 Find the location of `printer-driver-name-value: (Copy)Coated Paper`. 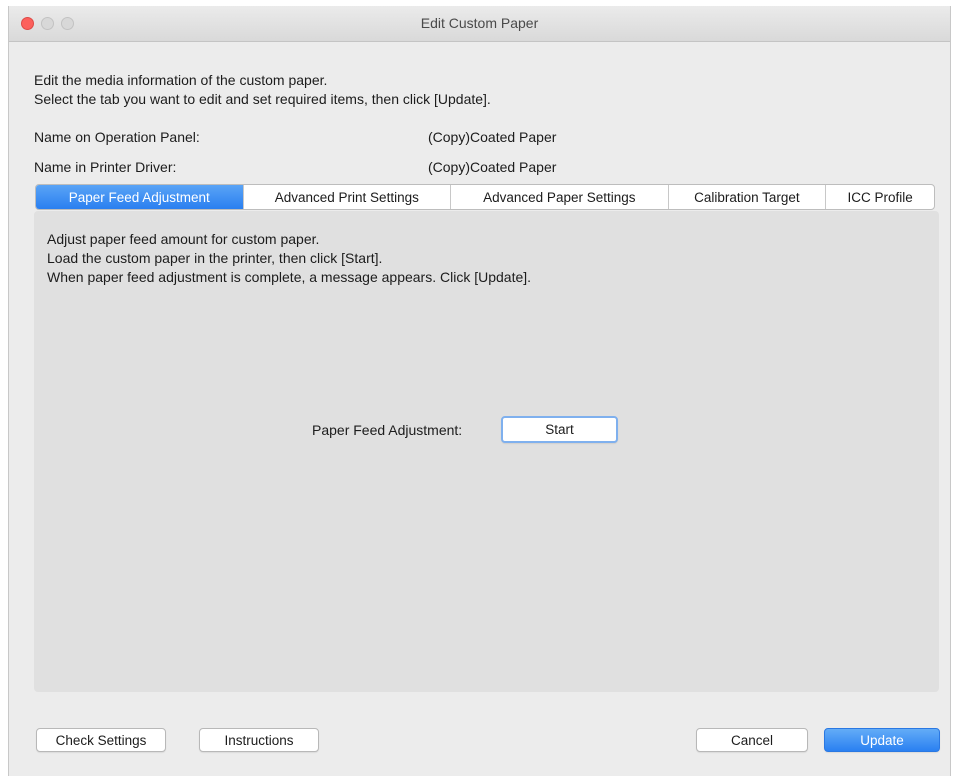

printer-driver-name-value: (Copy)Coated Paper is located at coordinates (492, 167).